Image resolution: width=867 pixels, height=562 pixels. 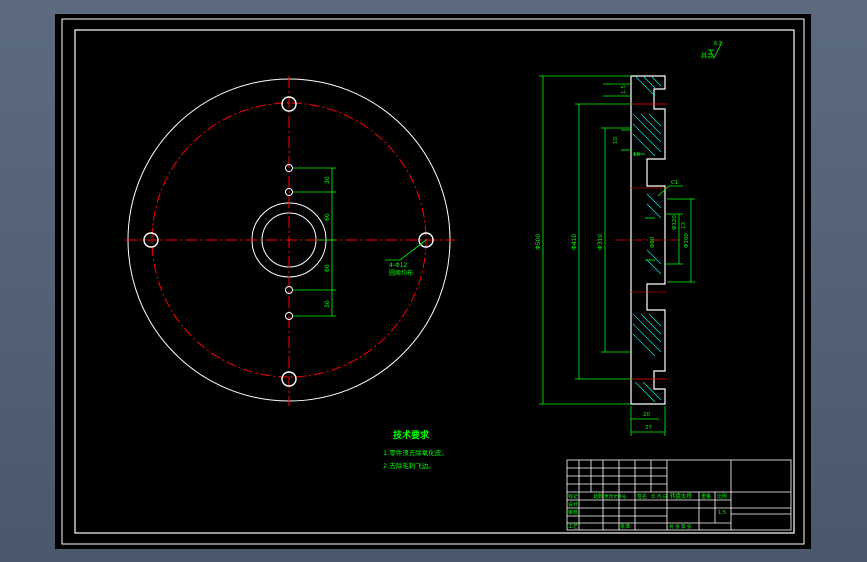 I want to click on section-dimension-lines, so click(x=617, y=255).